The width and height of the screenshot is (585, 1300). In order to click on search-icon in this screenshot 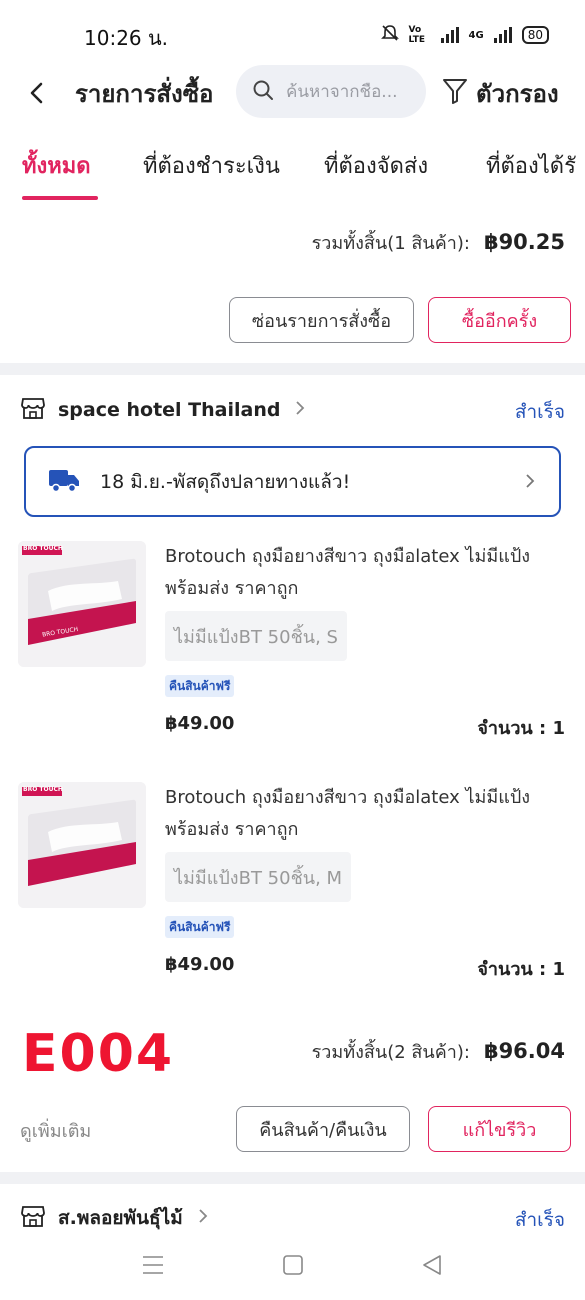, I will do `click(263, 92)`.